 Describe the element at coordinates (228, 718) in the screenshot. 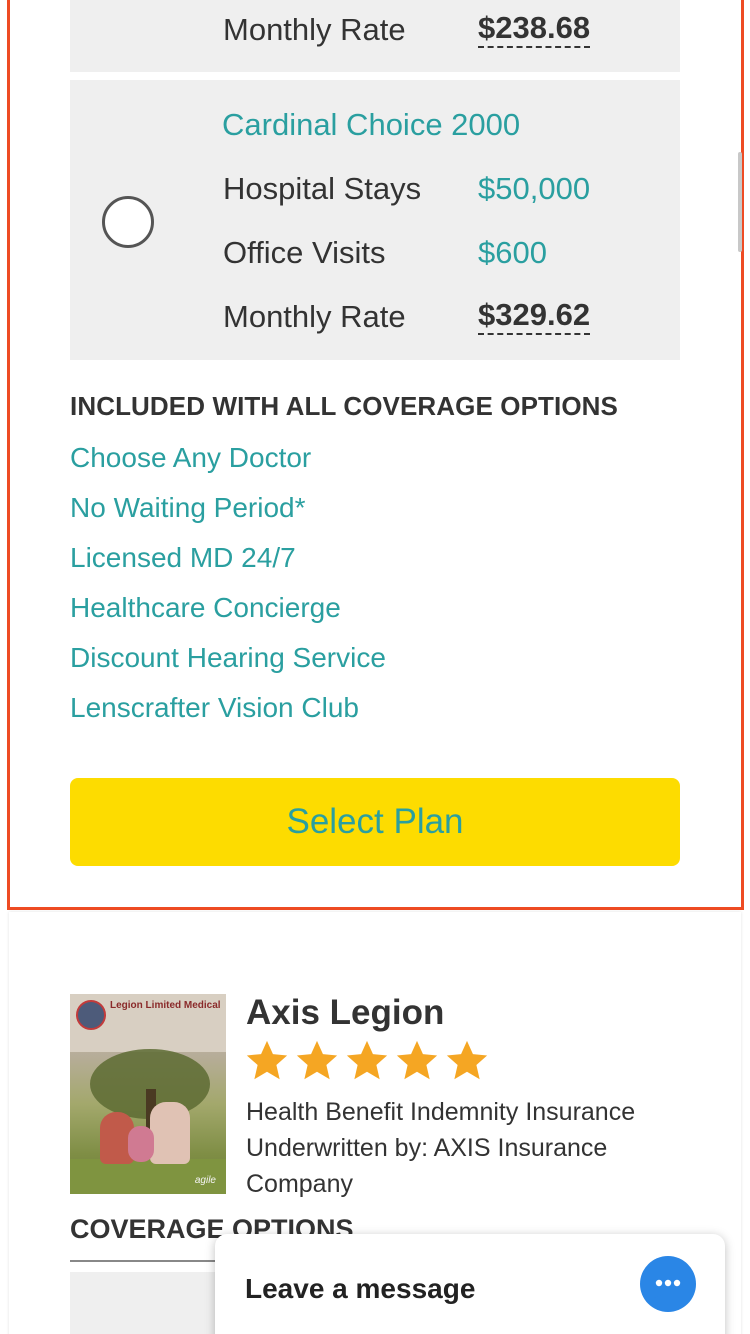

I see `feature-link: Lenscrafter Vision Club` at that location.